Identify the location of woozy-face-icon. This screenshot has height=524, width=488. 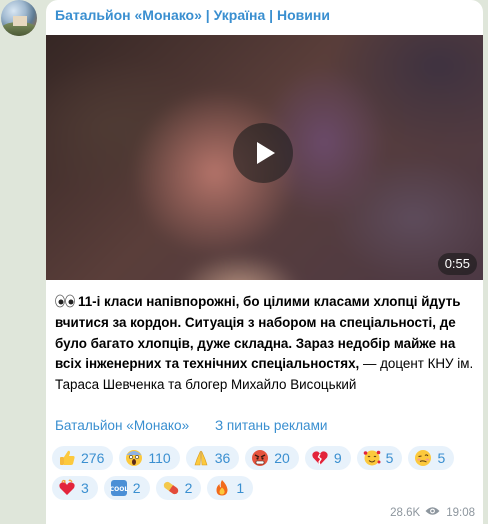
(423, 458).